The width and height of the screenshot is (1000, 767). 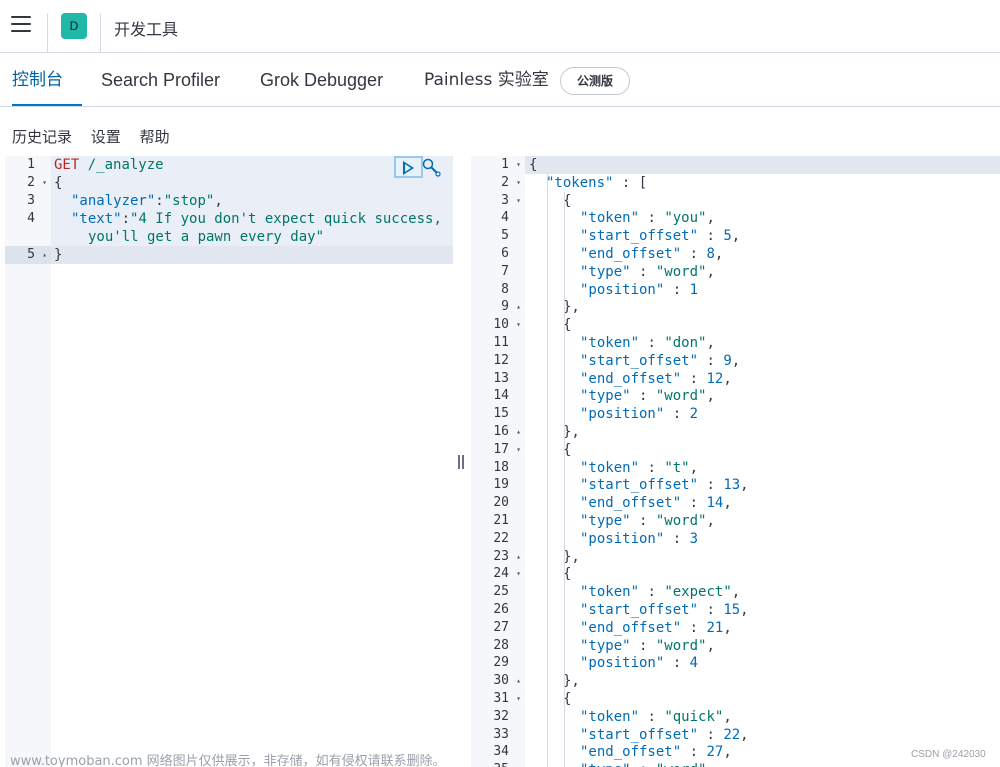 I want to click on code-line: "start_offset" : 5,, so click(x=660, y=236).